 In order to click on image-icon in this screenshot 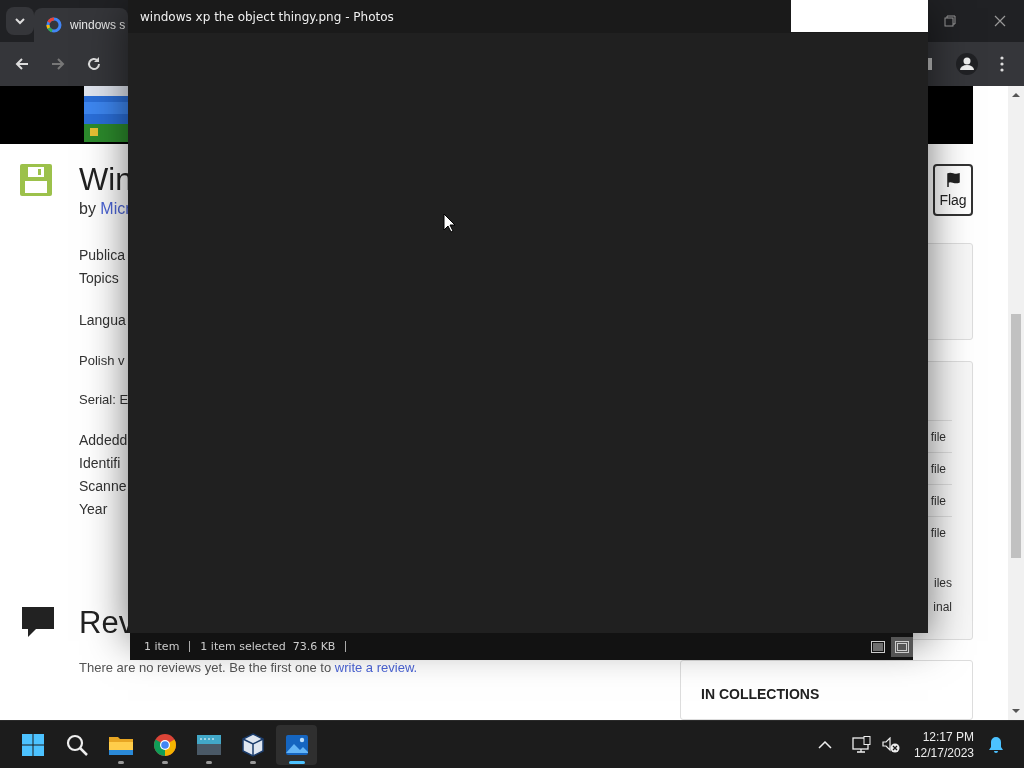, I will do `click(296, 744)`.